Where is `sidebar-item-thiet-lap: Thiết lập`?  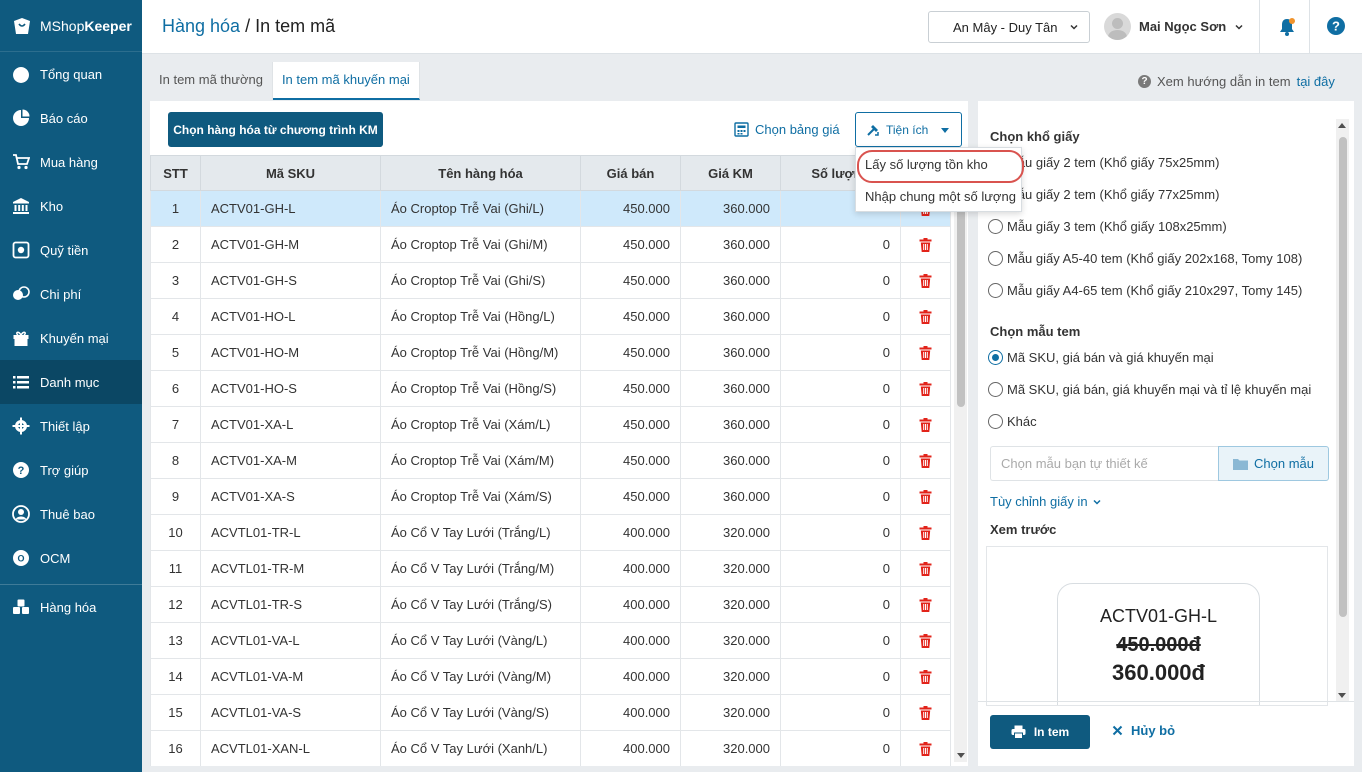 sidebar-item-thiet-lap: Thiết lập is located at coordinates (71, 426).